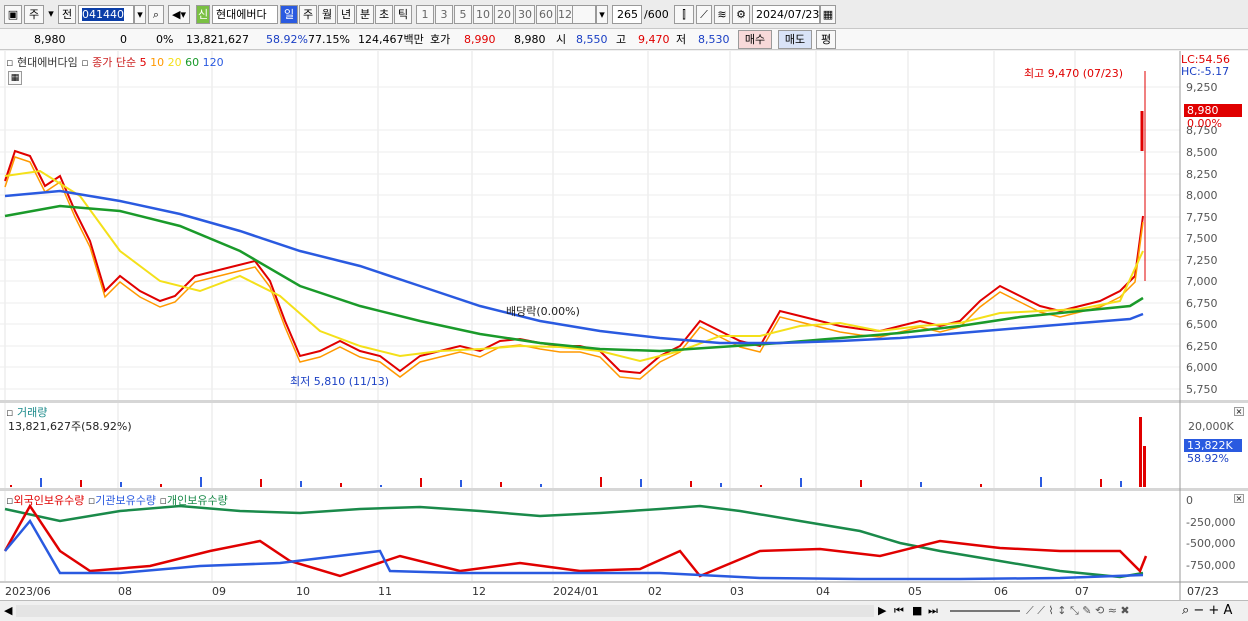 The width and height of the screenshot is (1248, 621). What do you see at coordinates (882, 610) in the screenshot?
I see `scroll-right-icon: ▶` at bounding box center [882, 610].